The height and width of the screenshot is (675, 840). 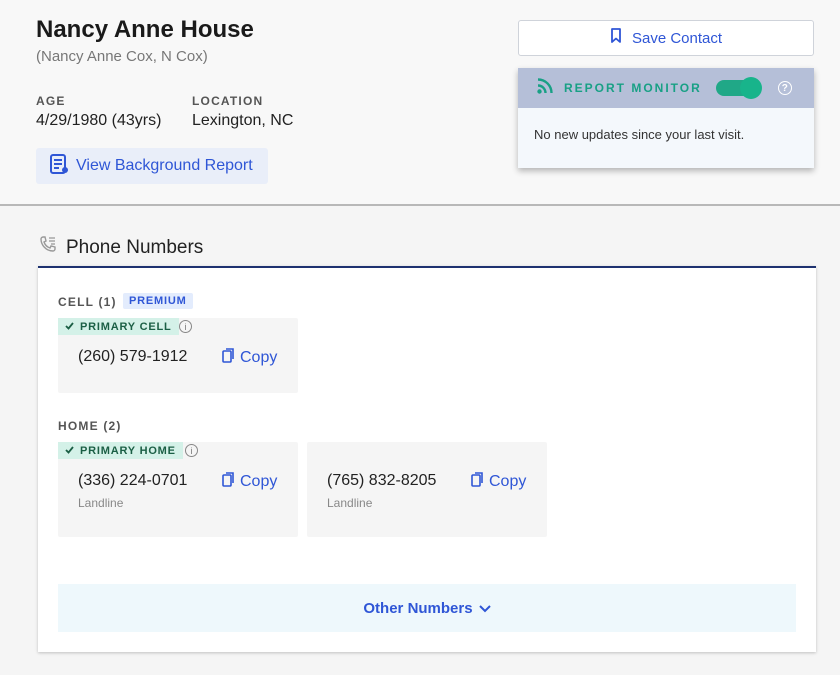 What do you see at coordinates (382, 480) in the screenshot?
I see `phone-number: (765) 832-8205` at bounding box center [382, 480].